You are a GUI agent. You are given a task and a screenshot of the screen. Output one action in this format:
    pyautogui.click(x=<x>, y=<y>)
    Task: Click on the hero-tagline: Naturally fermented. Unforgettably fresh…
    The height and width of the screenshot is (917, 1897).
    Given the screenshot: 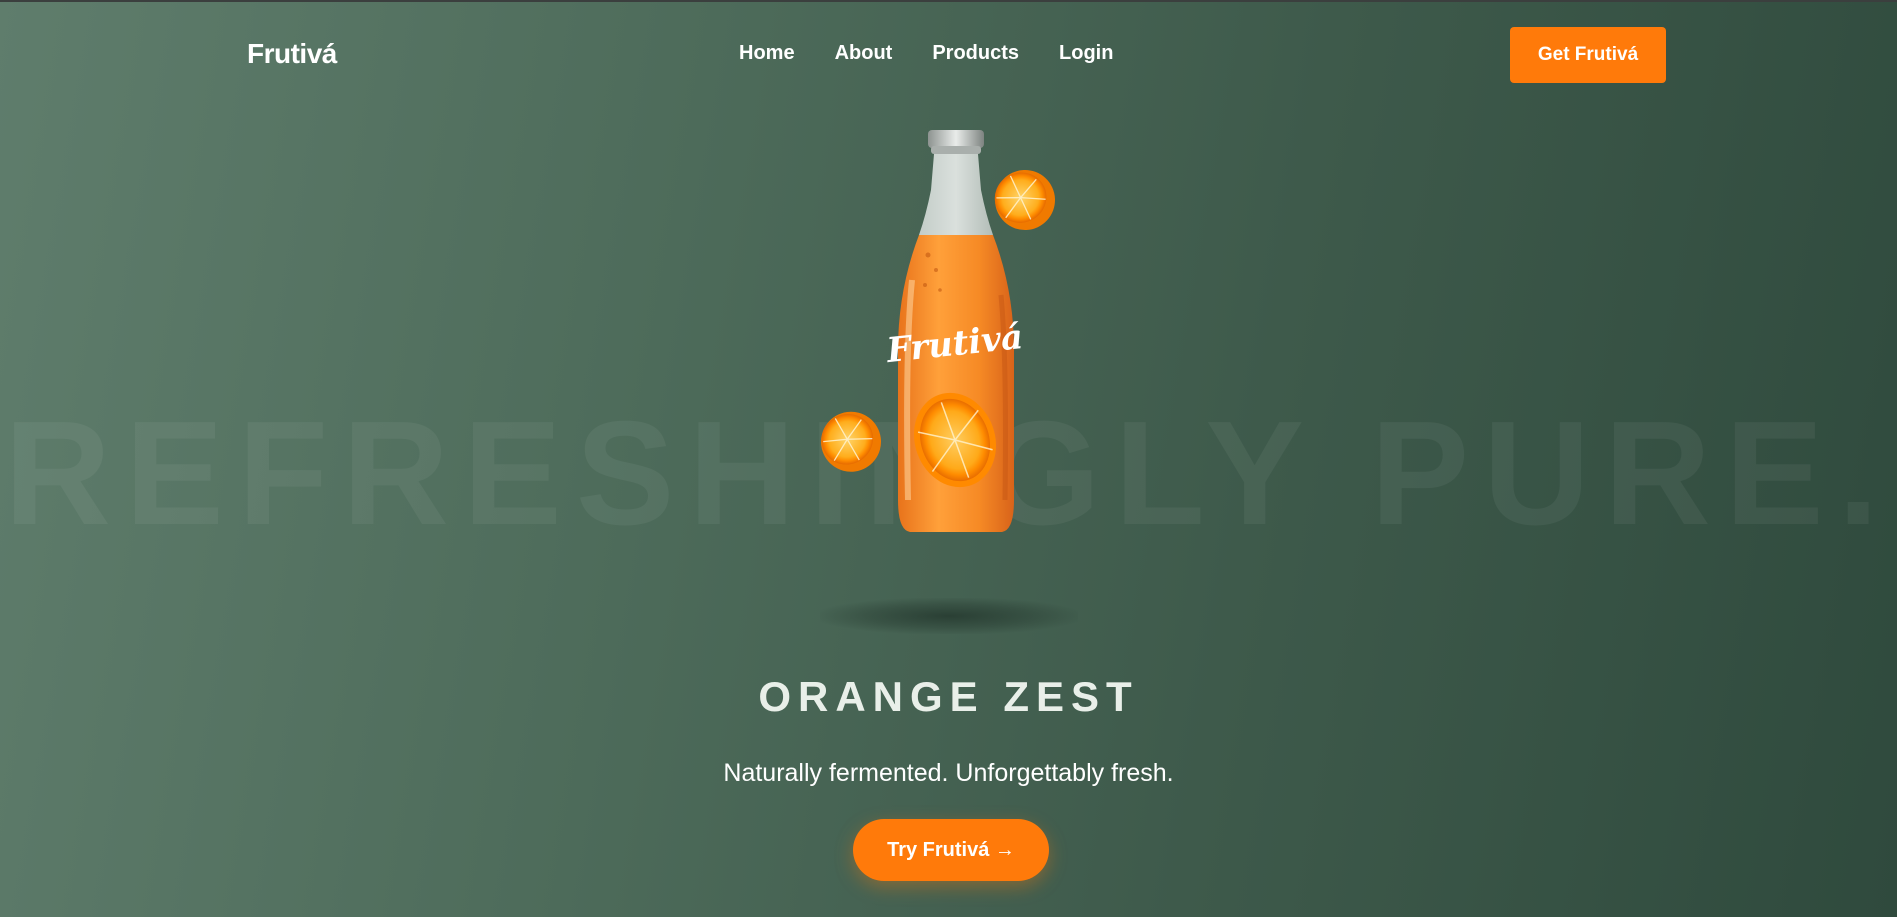 What is the action you would take?
    pyautogui.click(x=948, y=773)
    